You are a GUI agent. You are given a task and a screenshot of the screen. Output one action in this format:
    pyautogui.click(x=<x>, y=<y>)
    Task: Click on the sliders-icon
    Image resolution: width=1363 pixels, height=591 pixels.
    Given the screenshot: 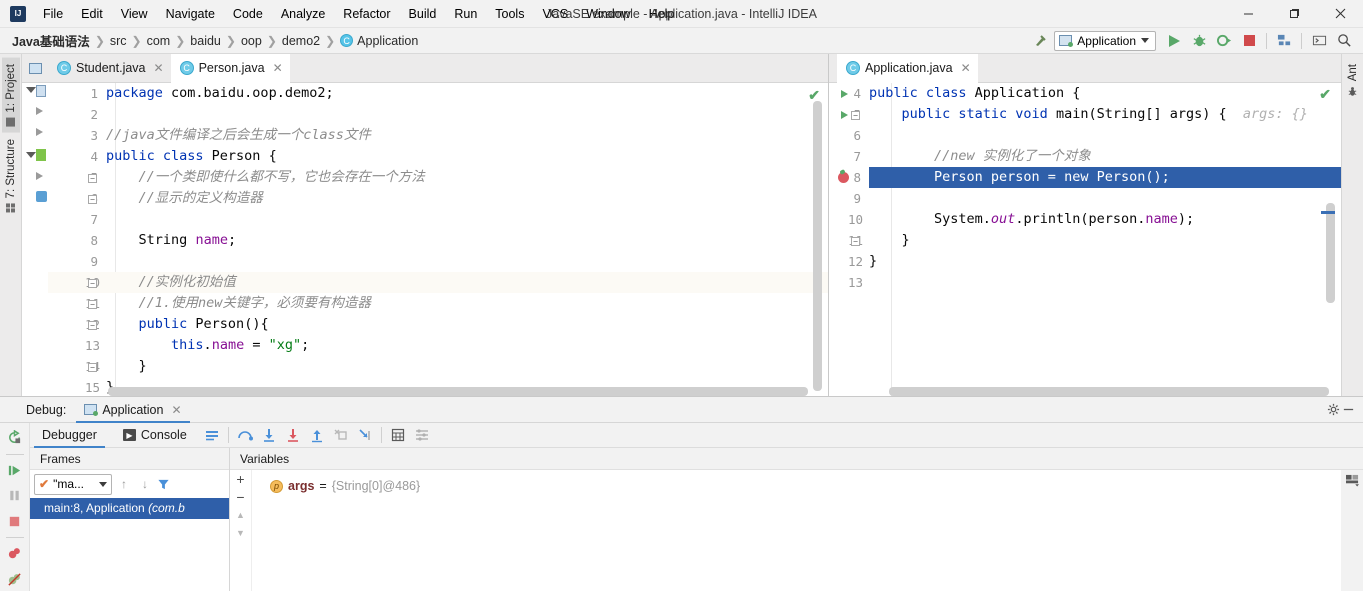 What is the action you would take?
    pyautogui.click(x=422, y=435)
    